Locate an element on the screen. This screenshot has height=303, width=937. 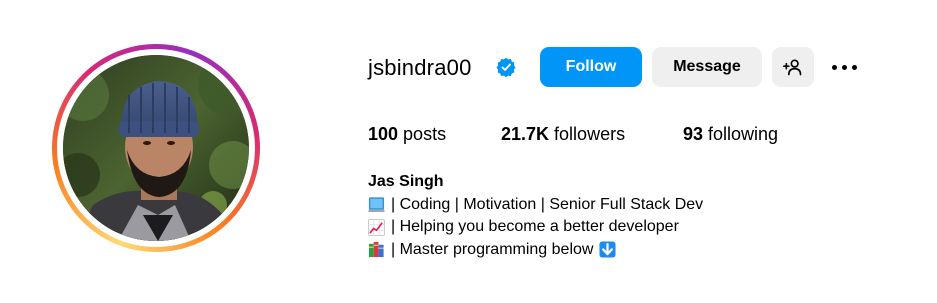
followers-link: 21.7K followers is located at coordinates (563, 134).